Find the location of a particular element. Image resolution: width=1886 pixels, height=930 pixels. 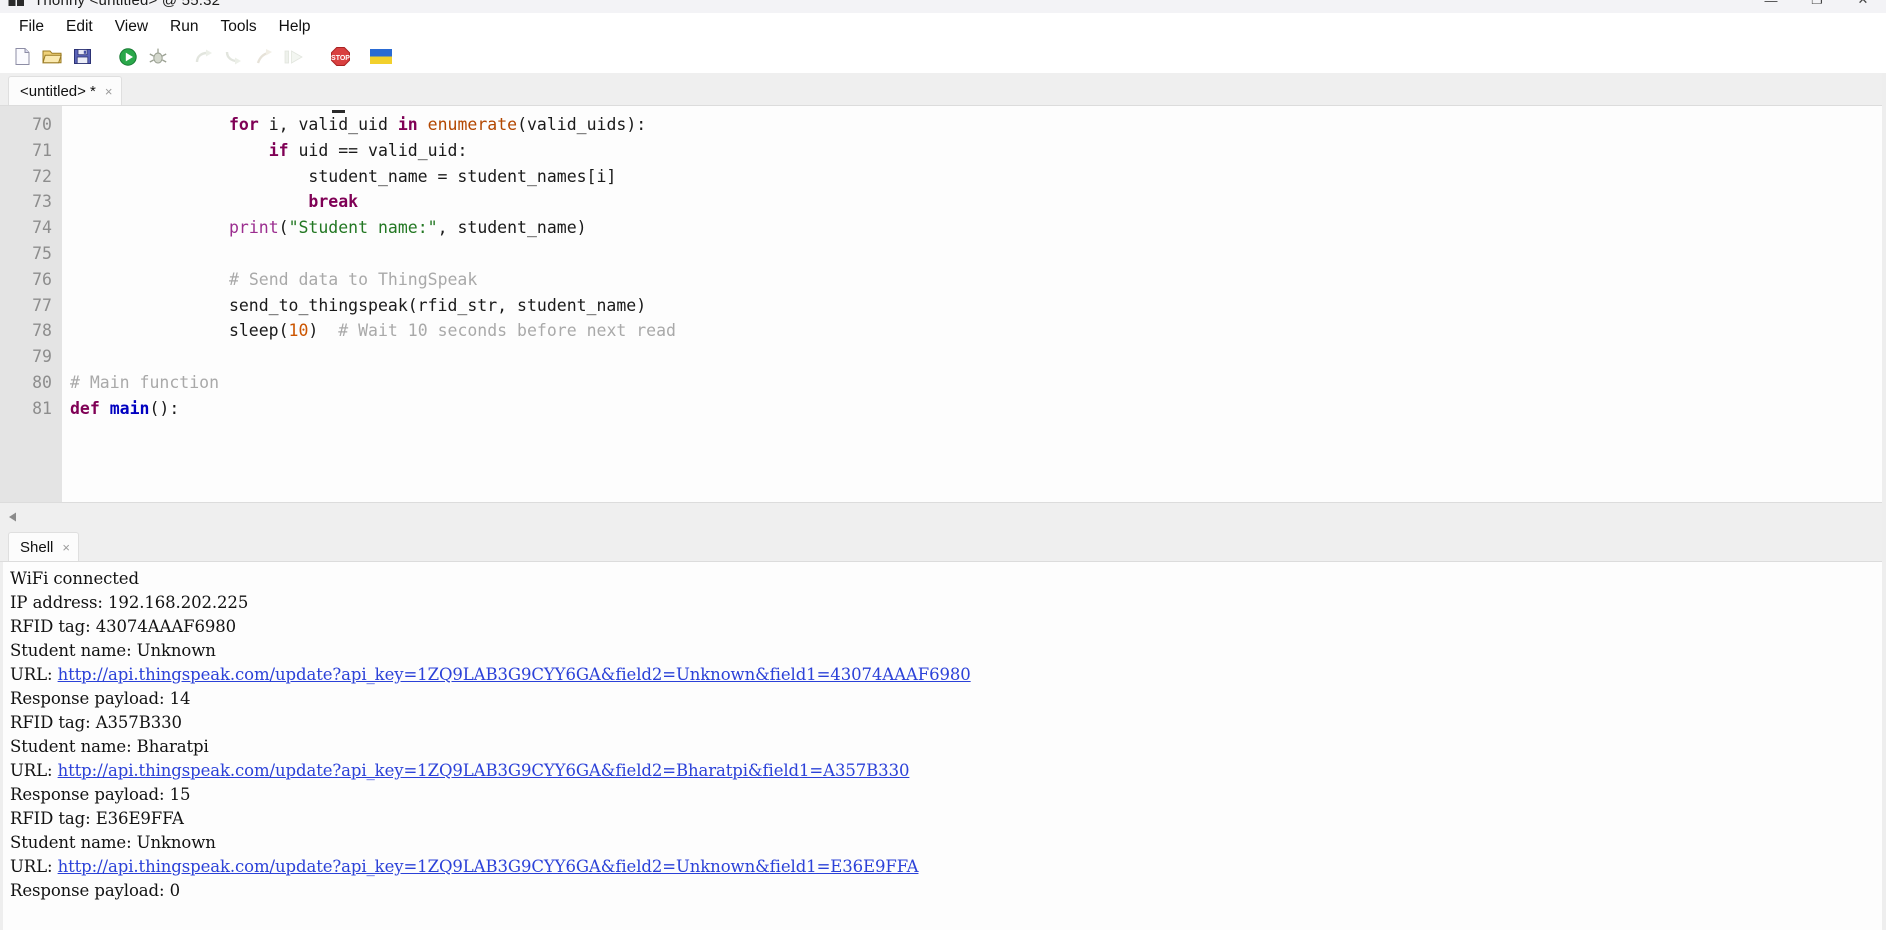

line-number: 78 is located at coordinates (42, 331).